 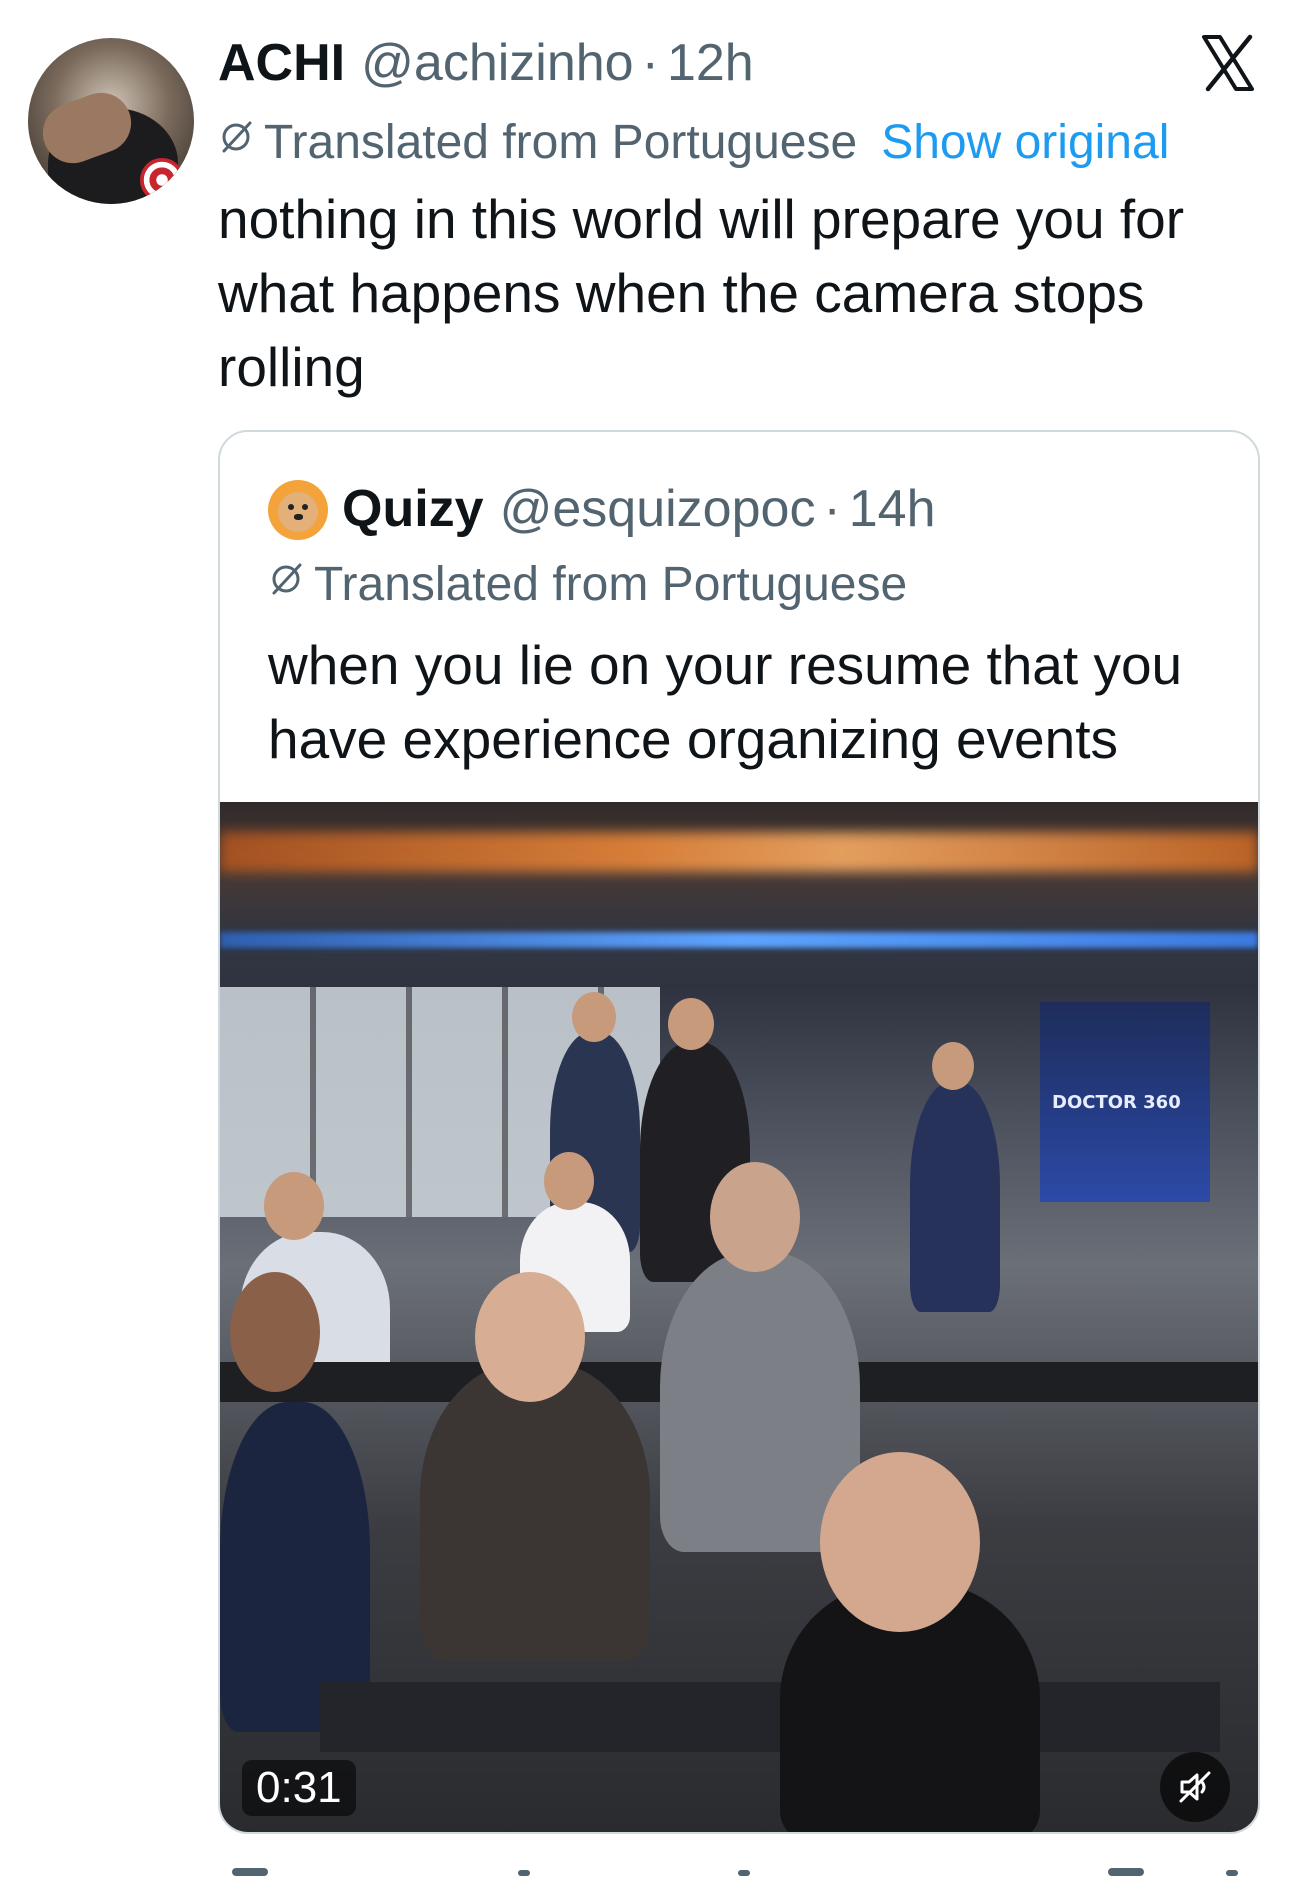 I want to click on x-logo-glyph, so click(x=1228, y=63).